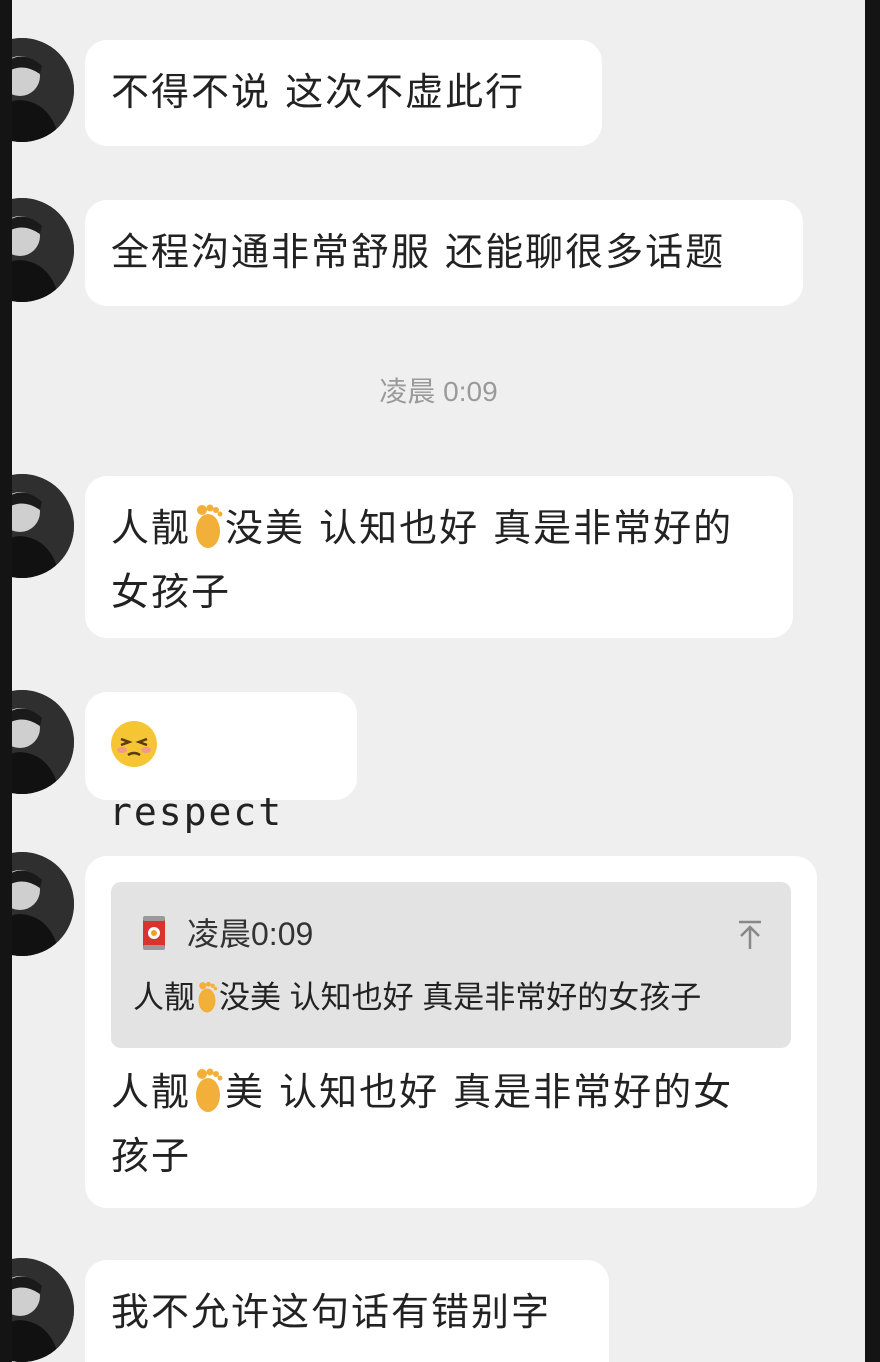 This screenshot has height=1362, width=880. I want to click on soda-can-icon, so click(154, 940).